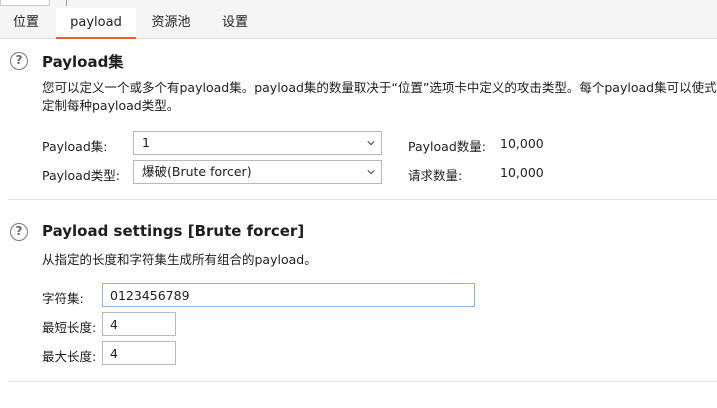  I want to click on tab-payload: payload, so click(96, 23).